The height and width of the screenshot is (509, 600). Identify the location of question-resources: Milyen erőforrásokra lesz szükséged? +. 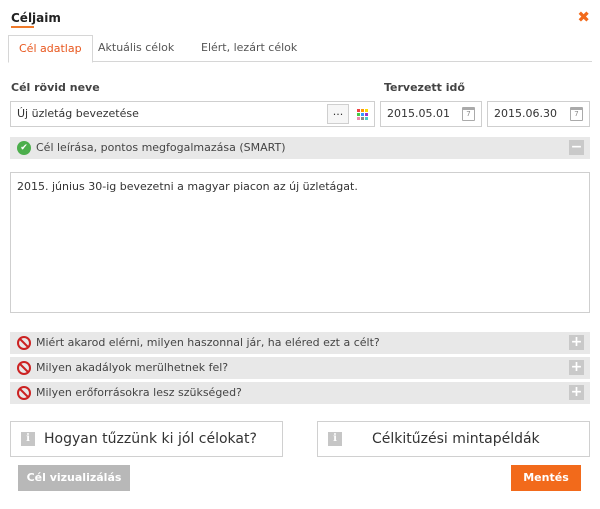
(300, 393).